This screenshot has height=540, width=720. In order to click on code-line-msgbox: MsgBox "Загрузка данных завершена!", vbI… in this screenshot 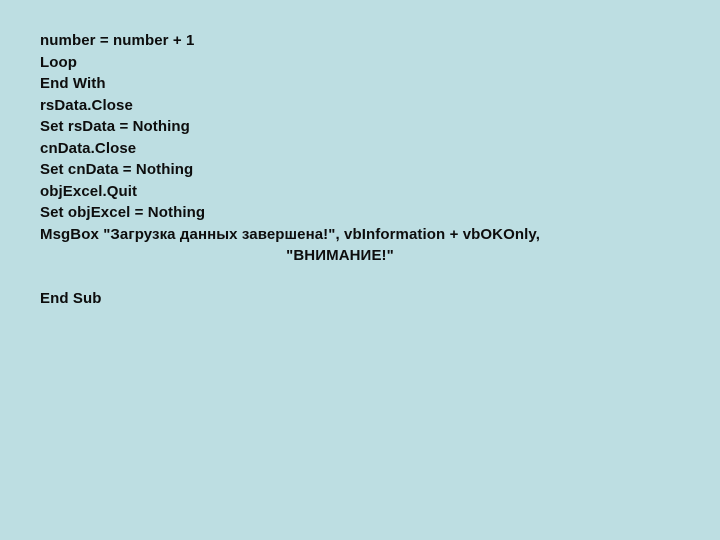, I will do `click(290, 234)`.